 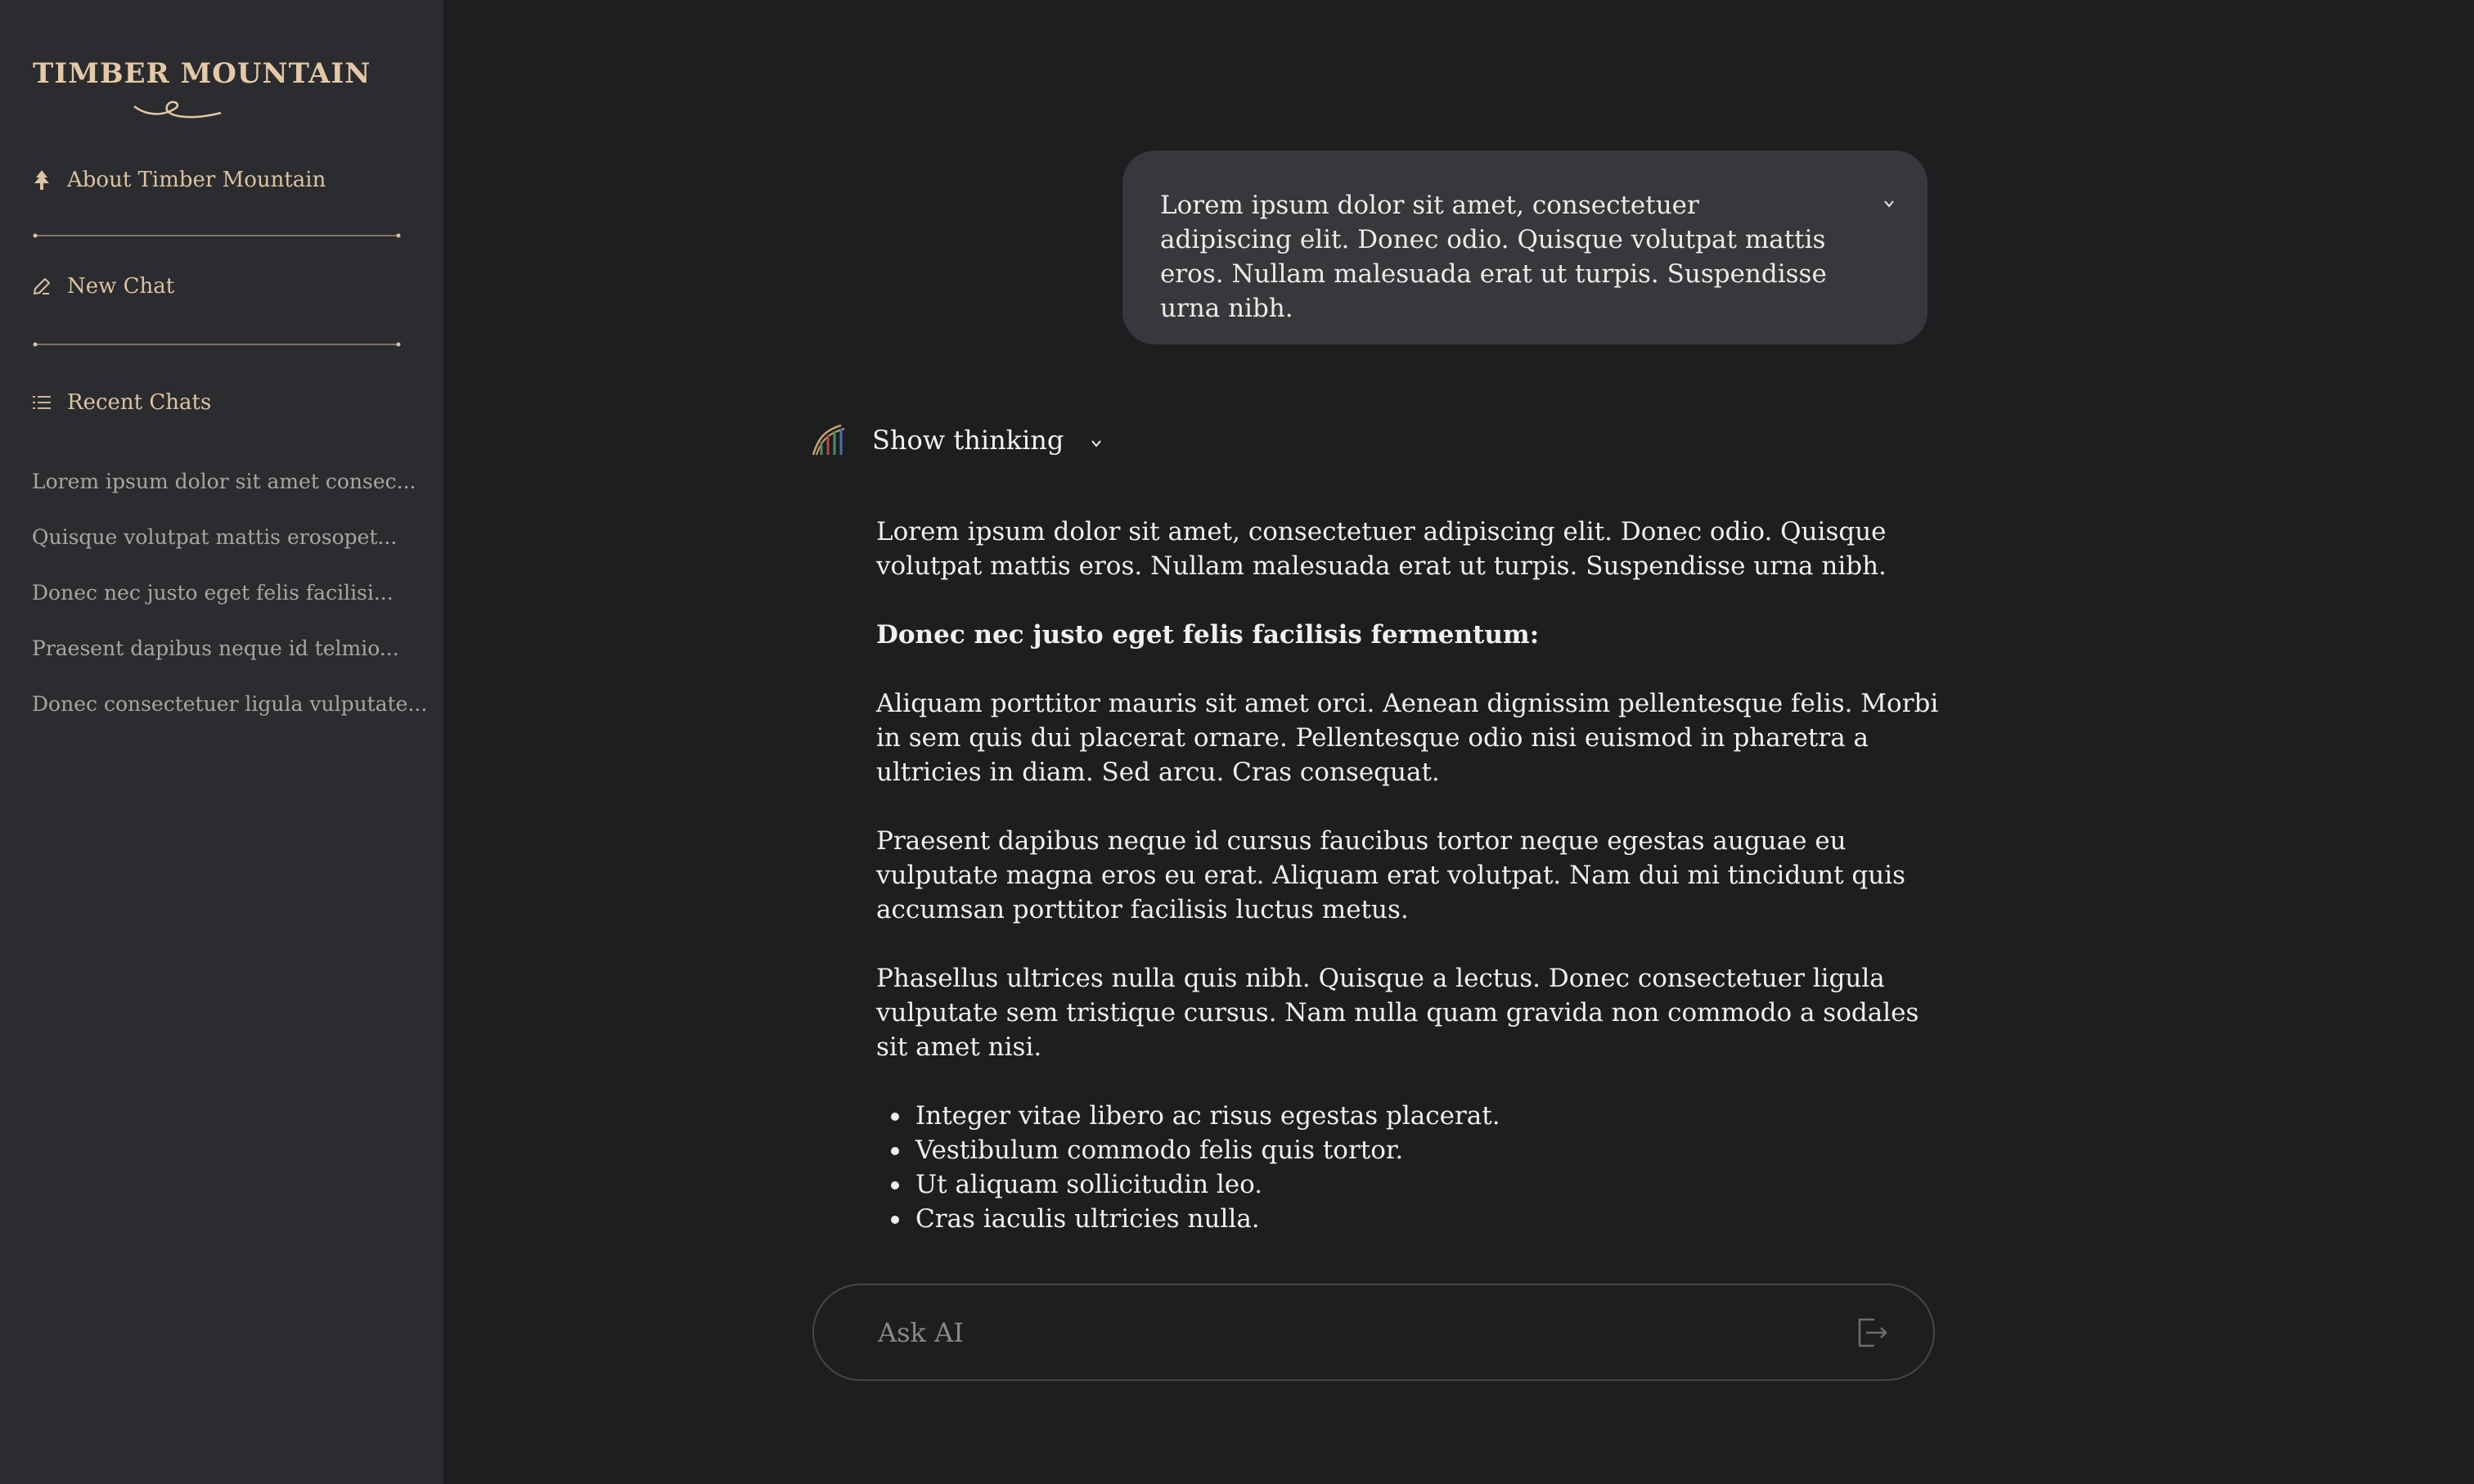 What do you see at coordinates (121, 286) in the screenshot?
I see `new-chat-label: New Chat` at bounding box center [121, 286].